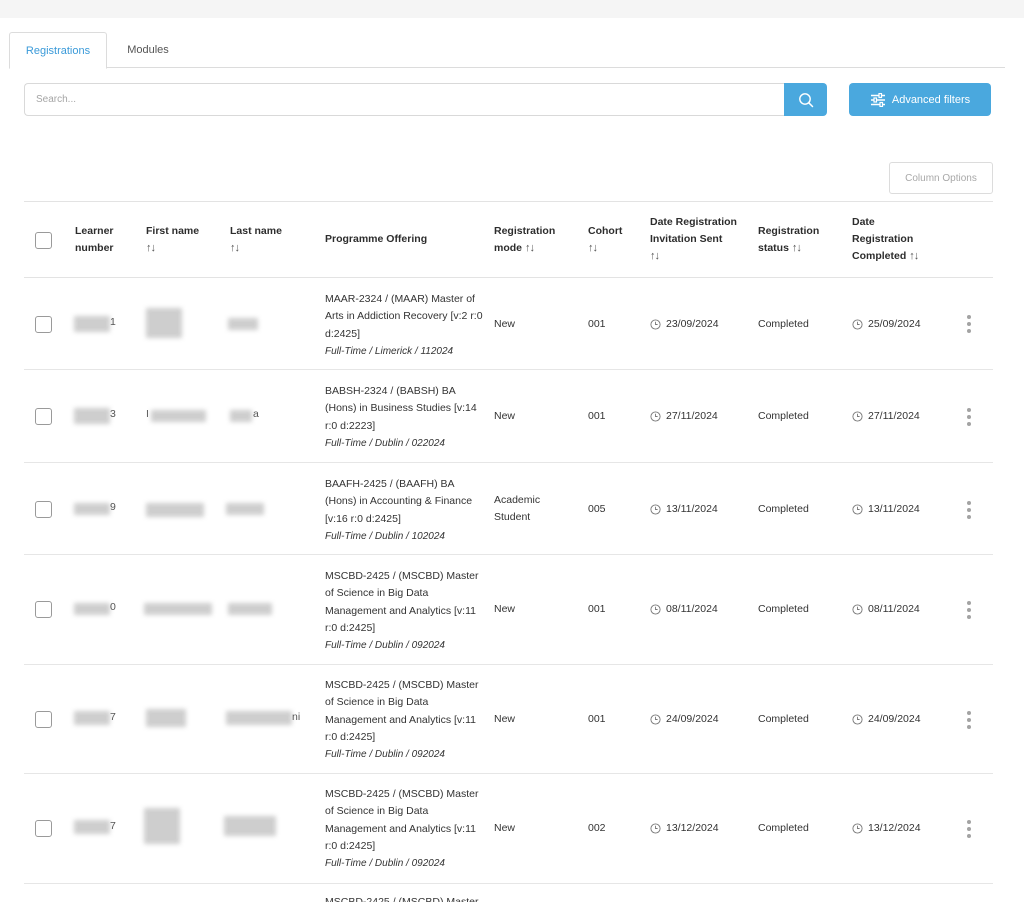  Describe the element at coordinates (113, 414) in the screenshot. I see `learner-number-fragment: 3` at that location.